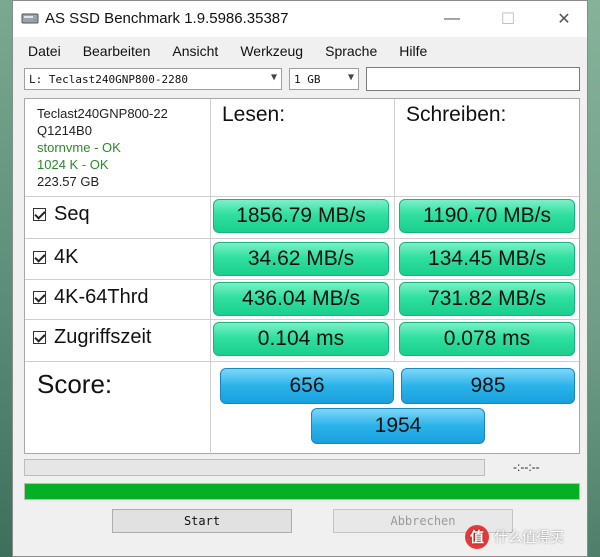 This screenshot has height=557, width=600. What do you see at coordinates (271, 51) in the screenshot?
I see `menu-werkzeug: Werkzeug` at bounding box center [271, 51].